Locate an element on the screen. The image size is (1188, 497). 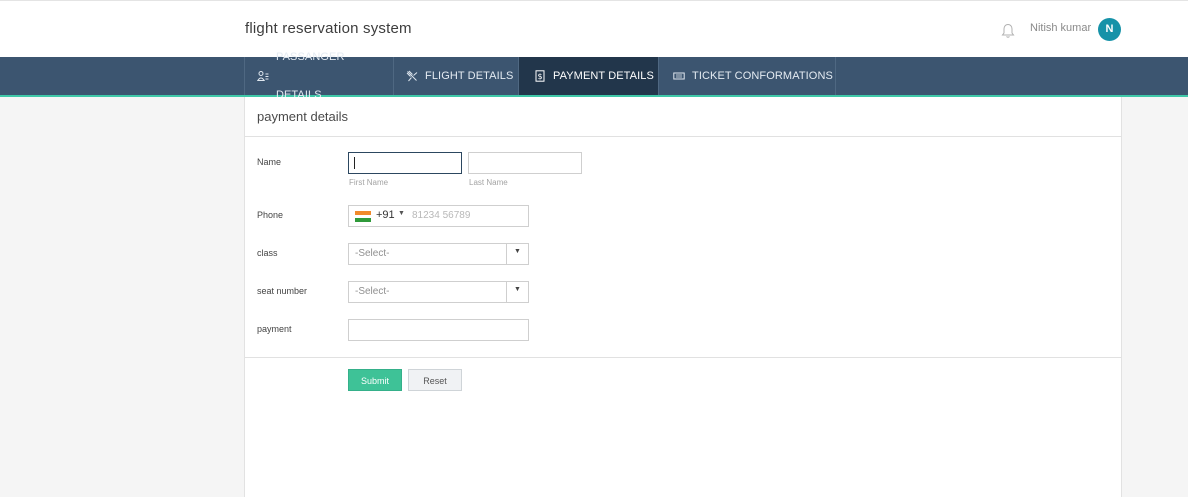
tab-flight-details: FLIGHT DETAILS is located at coordinates (456, 76).